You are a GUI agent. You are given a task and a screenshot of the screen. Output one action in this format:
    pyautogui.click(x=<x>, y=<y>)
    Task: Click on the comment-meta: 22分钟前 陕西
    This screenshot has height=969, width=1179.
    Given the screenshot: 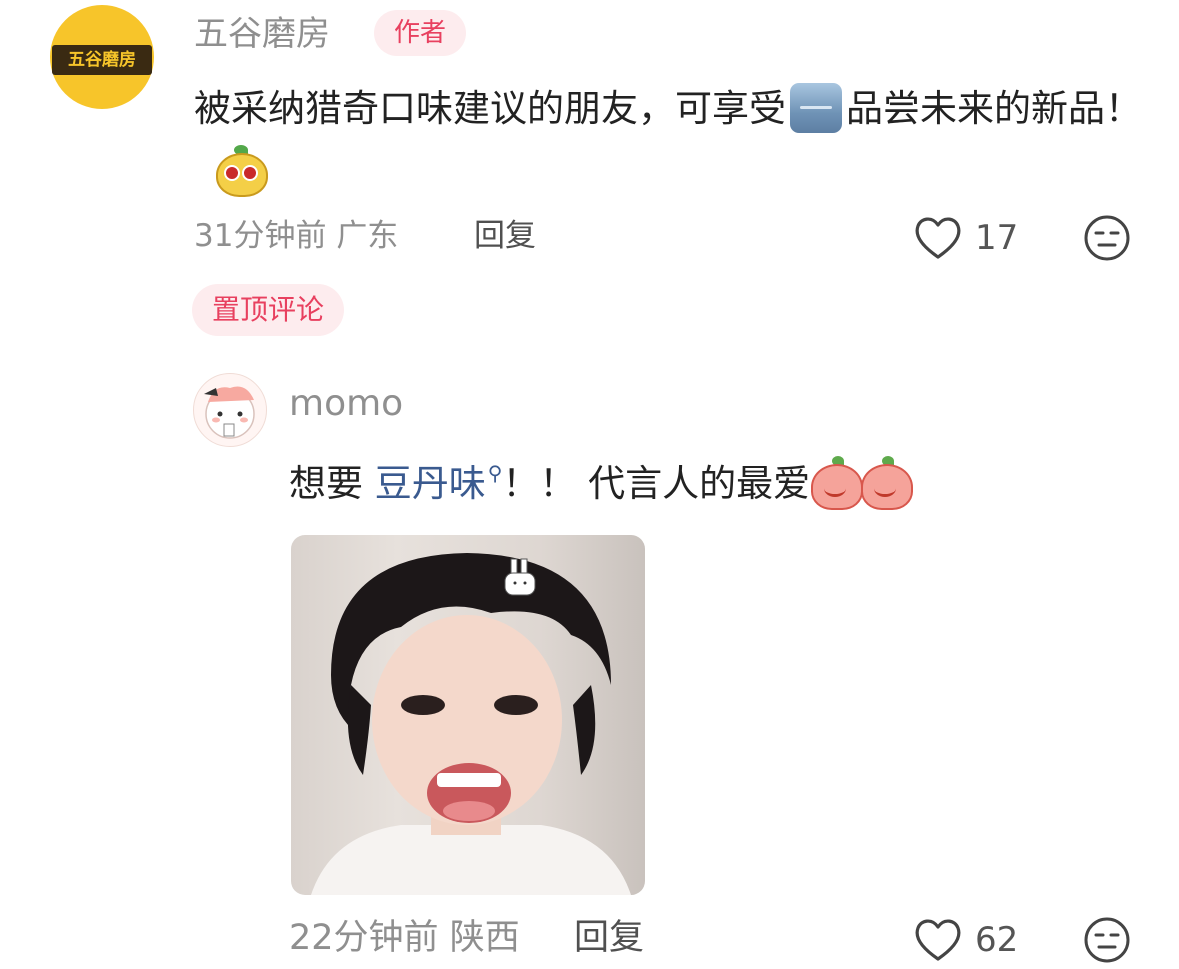 What is the action you would take?
    pyautogui.click(x=404, y=938)
    